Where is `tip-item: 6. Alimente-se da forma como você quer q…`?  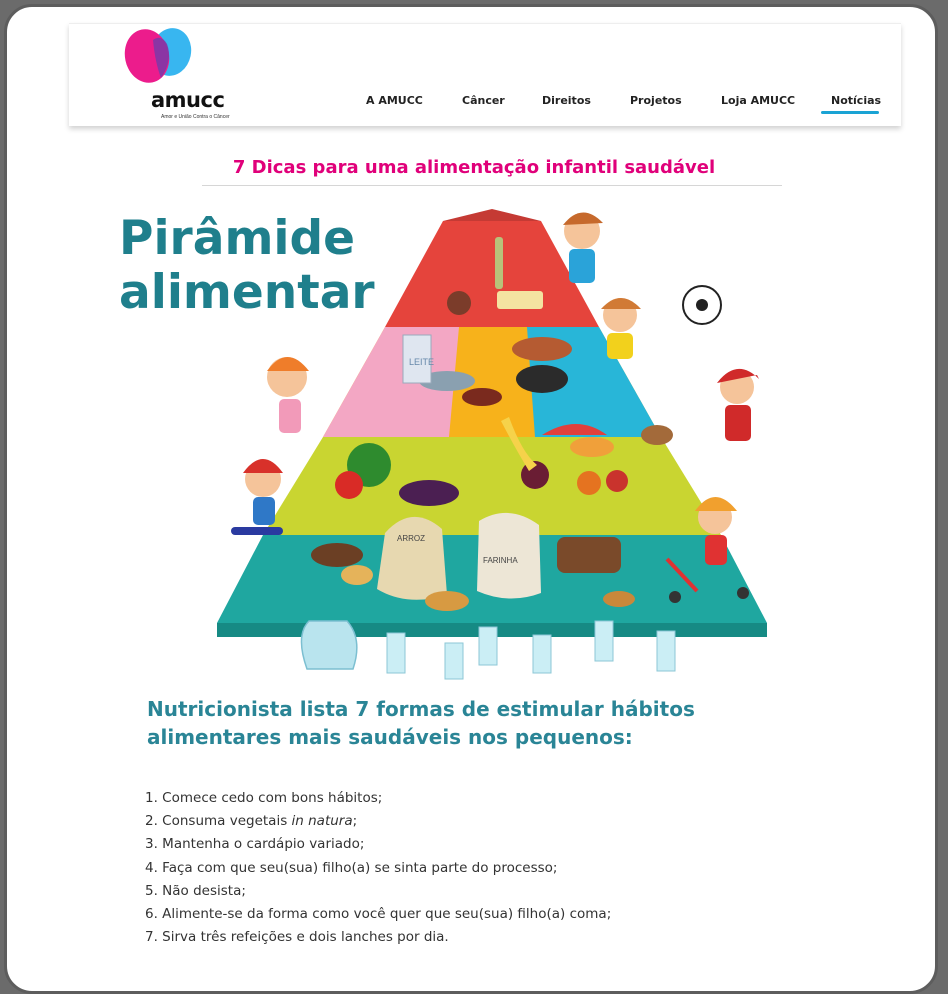 tip-item: 6. Alimente-se da forma como você quer q… is located at coordinates (378, 913).